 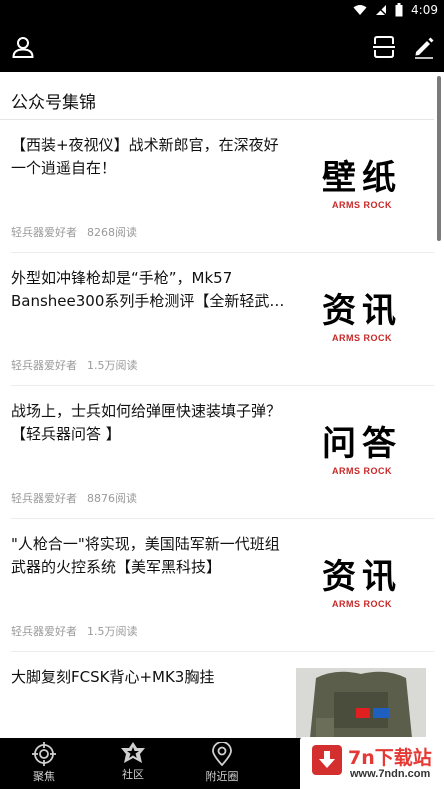 What do you see at coordinates (439, 158) in the screenshot?
I see `scrollbar` at bounding box center [439, 158].